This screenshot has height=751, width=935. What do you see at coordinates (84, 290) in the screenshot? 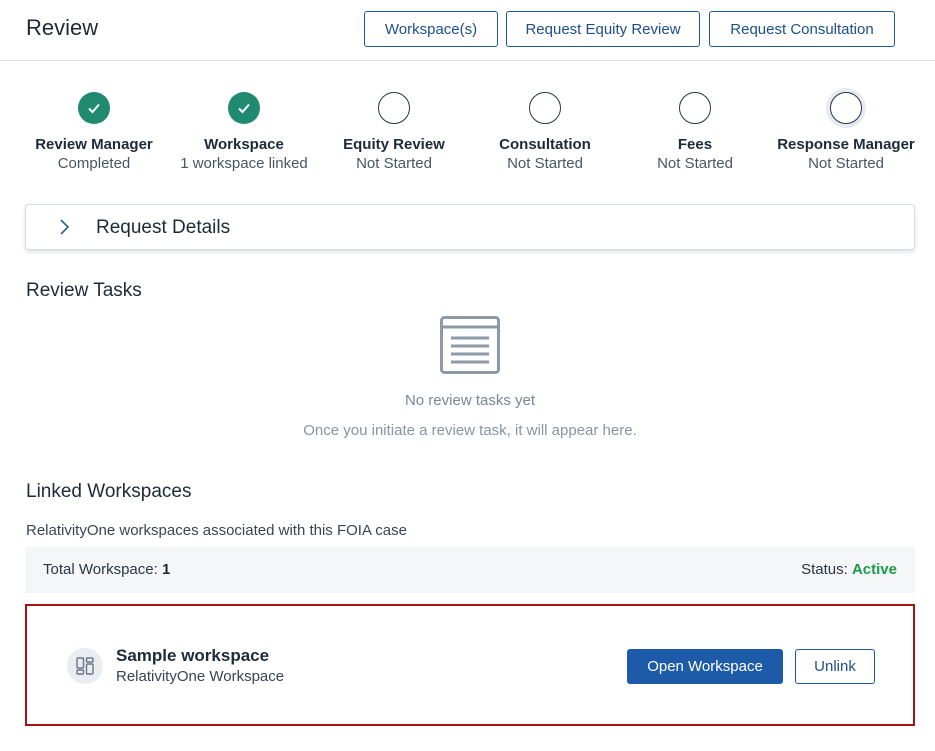
I see `review-tasks-heading: Review Tasks` at bounding box center [84, 290].